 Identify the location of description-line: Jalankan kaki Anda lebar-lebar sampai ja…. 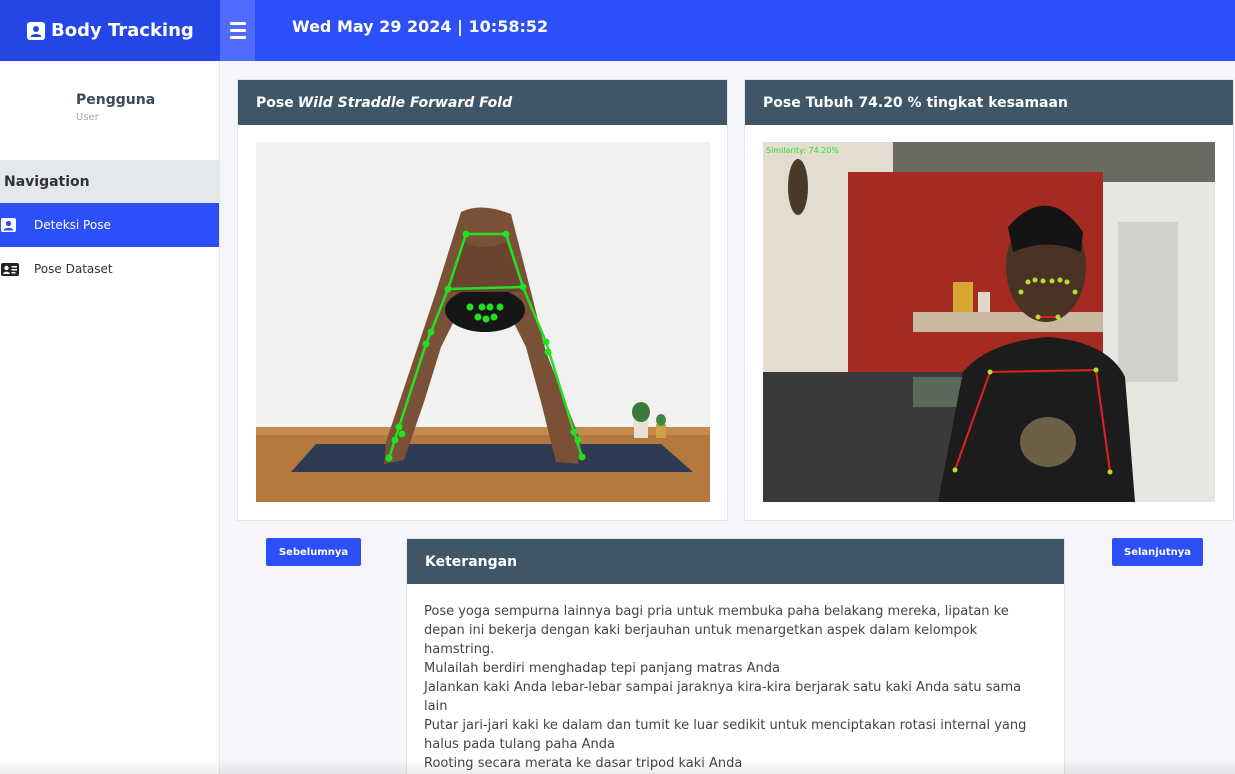
(723, 697).